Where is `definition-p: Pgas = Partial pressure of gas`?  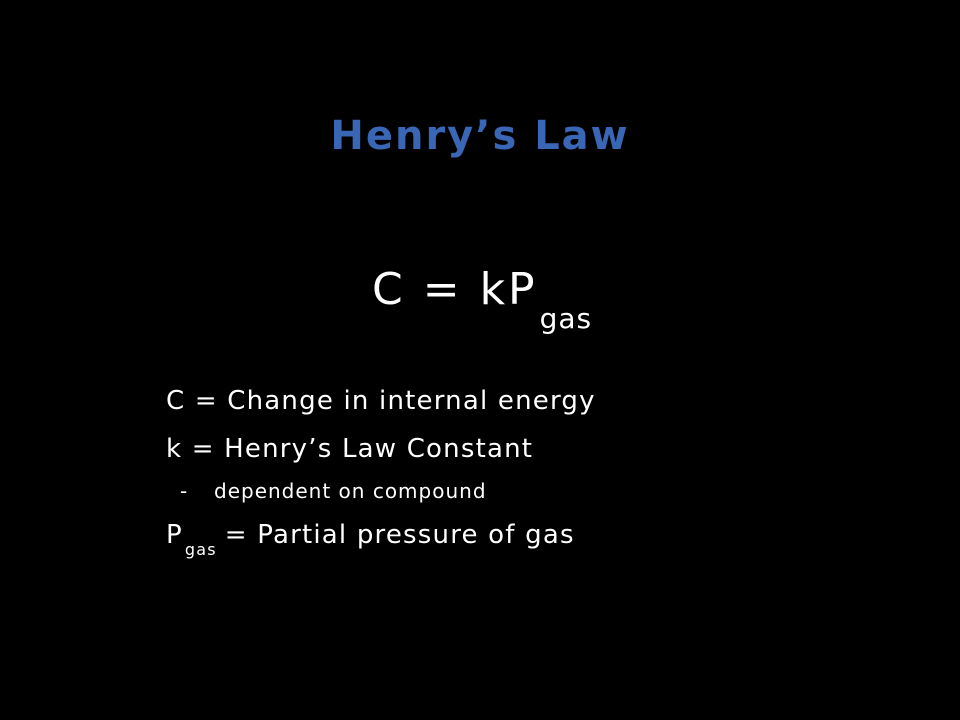
definition-p: Pgas = Partial pressure of gas is located at coordinates (370, 539).